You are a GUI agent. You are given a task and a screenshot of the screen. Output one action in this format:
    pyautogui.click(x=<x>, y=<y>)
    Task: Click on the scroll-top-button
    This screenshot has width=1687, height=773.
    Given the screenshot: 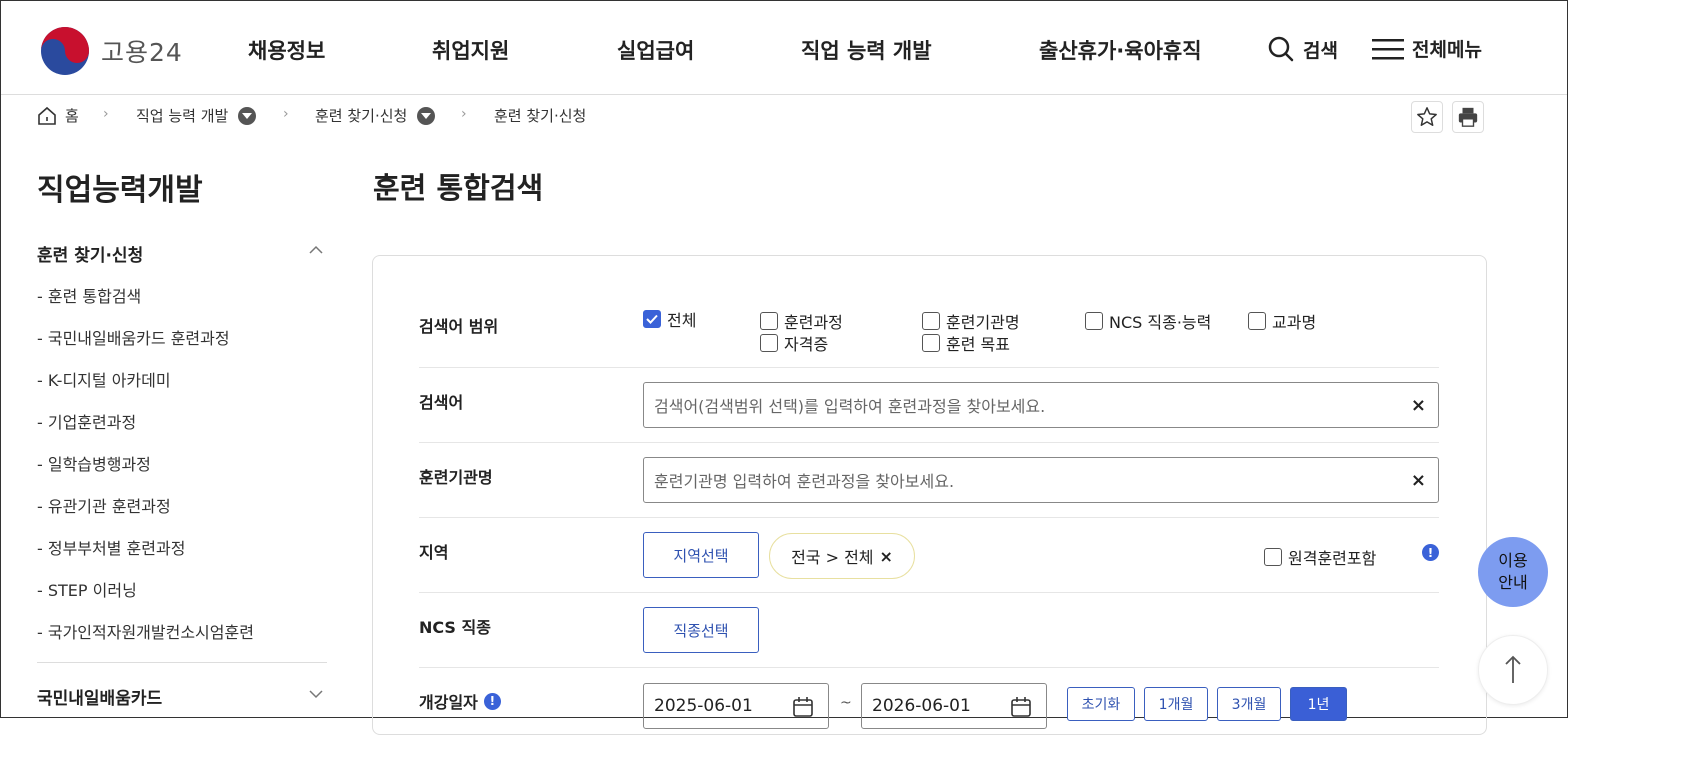 What is the action you would take?
    pyautogui.click(x=1513, y=670)
    